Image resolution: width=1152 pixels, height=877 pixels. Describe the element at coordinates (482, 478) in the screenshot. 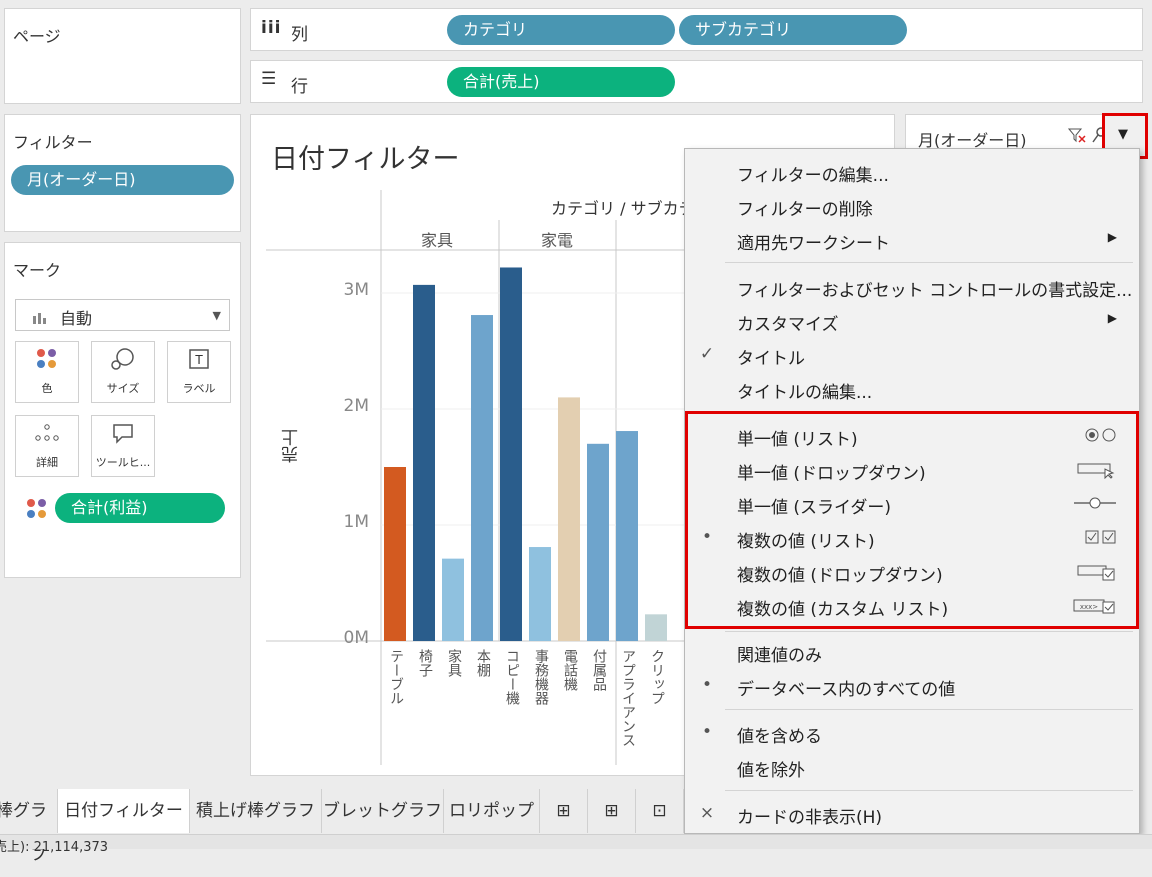

I see `bar-本棚` at that location.